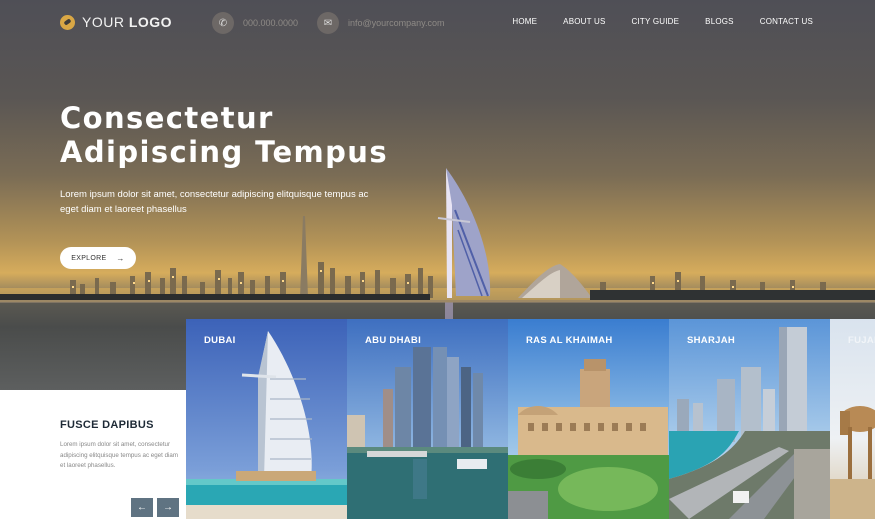  Describe the element at coordinates (271, 23) in the screenshot. I see `phone-number: 000.000.0000` at that location.